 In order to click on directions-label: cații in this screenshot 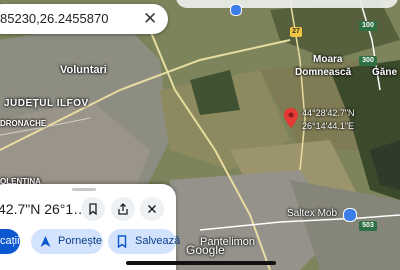, I will do `click(10, 241)`.